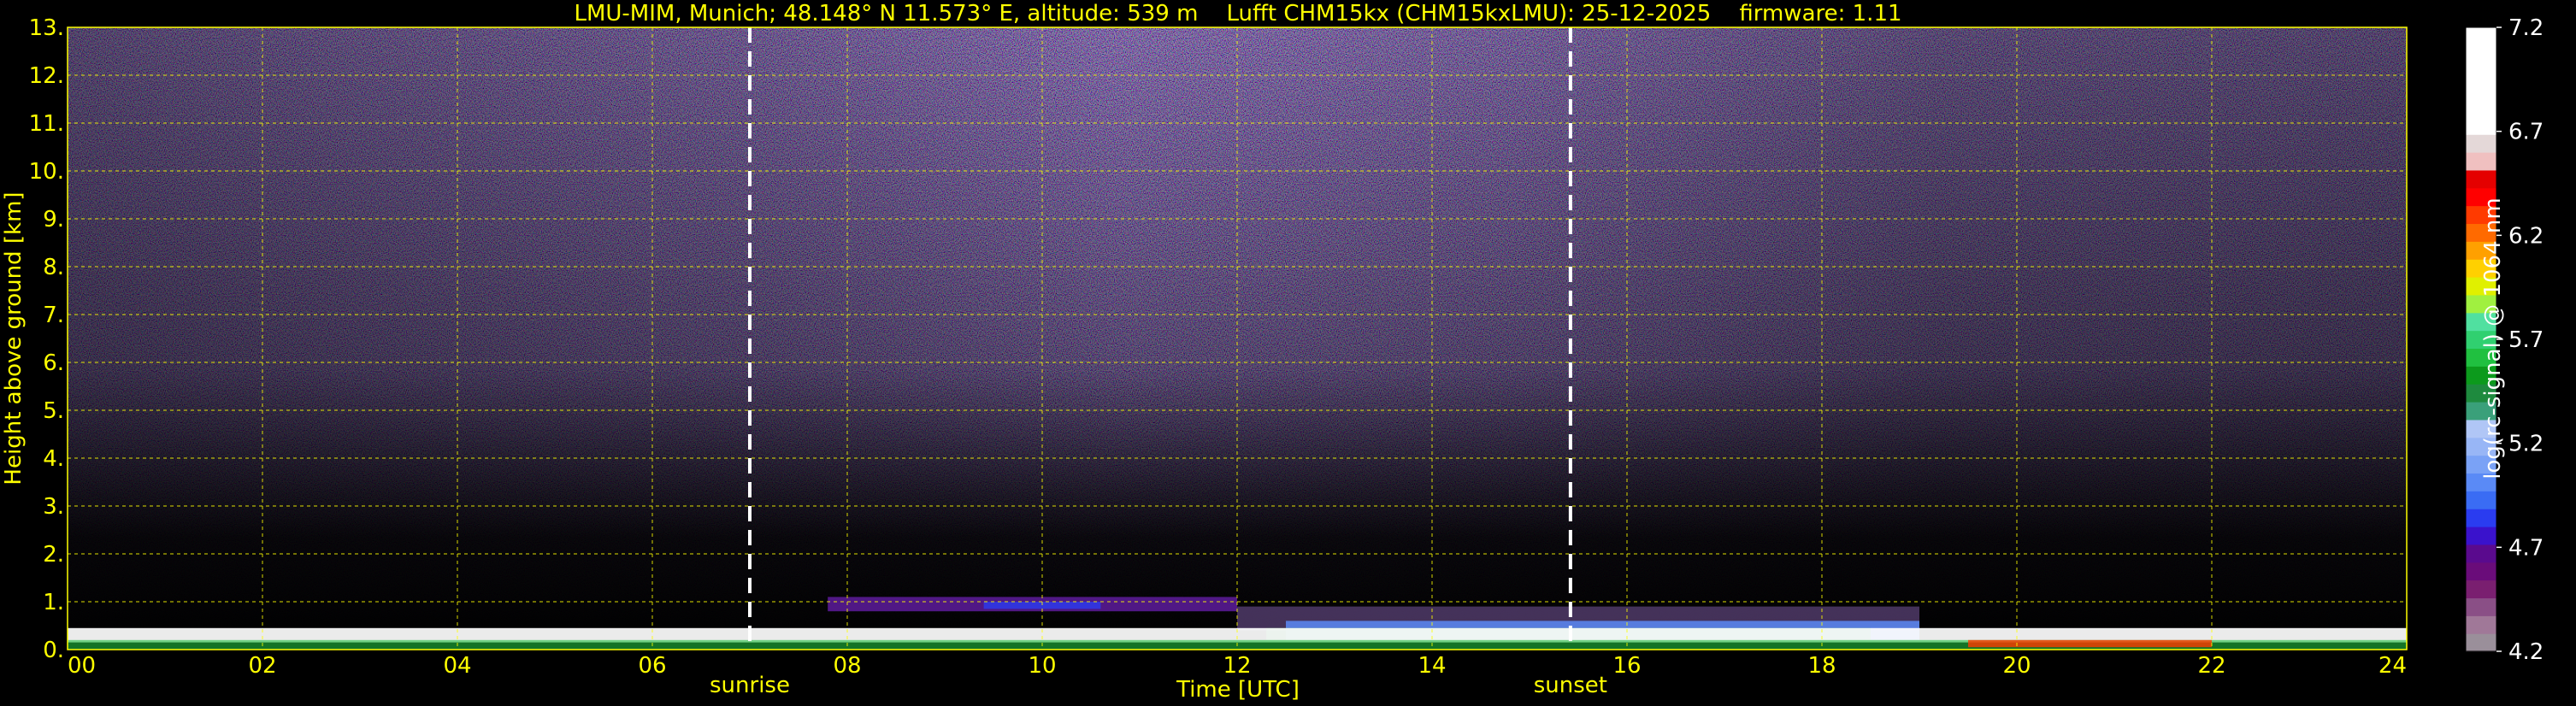 The width and height of the screenshot is (2576, 706). Describe the element at coordinates (1627, 666) in the screenshot. I see `x-tick-label: 16` at that location.